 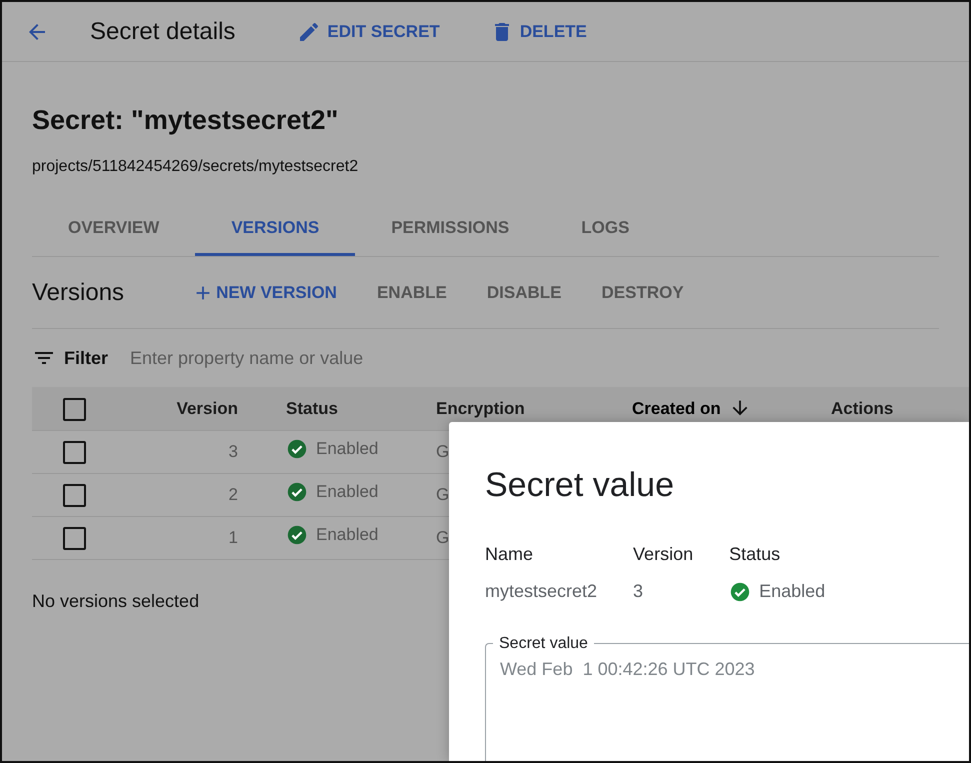 What do you see at coordinates (78, 293) in the screenshot?
I see `section-title: Versions` at bounding box center [78, 293].